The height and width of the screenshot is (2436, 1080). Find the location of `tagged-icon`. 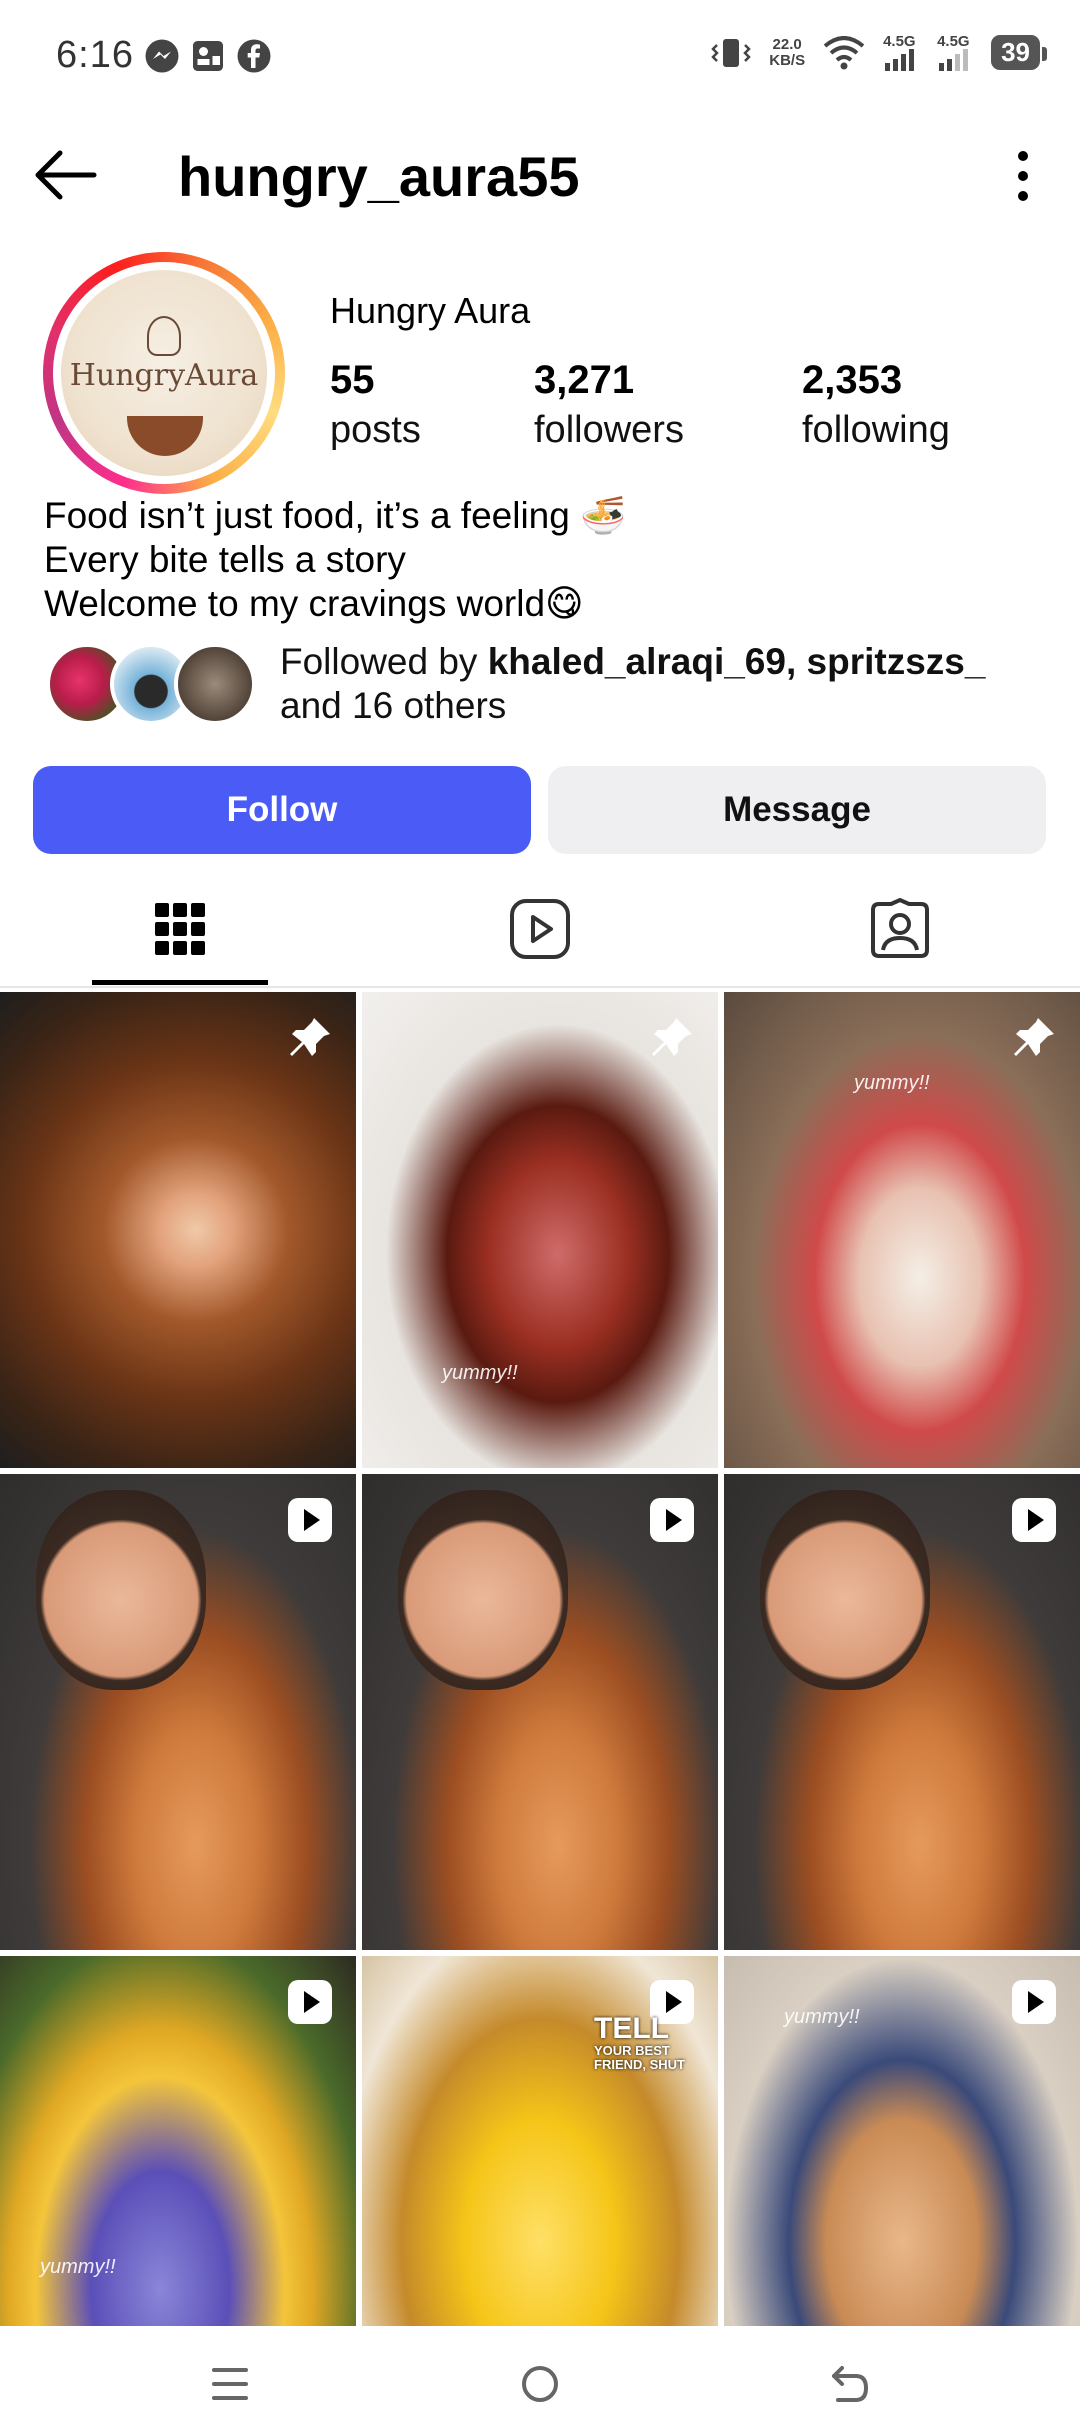

tagged-icon is located at coordinates (900, 928).